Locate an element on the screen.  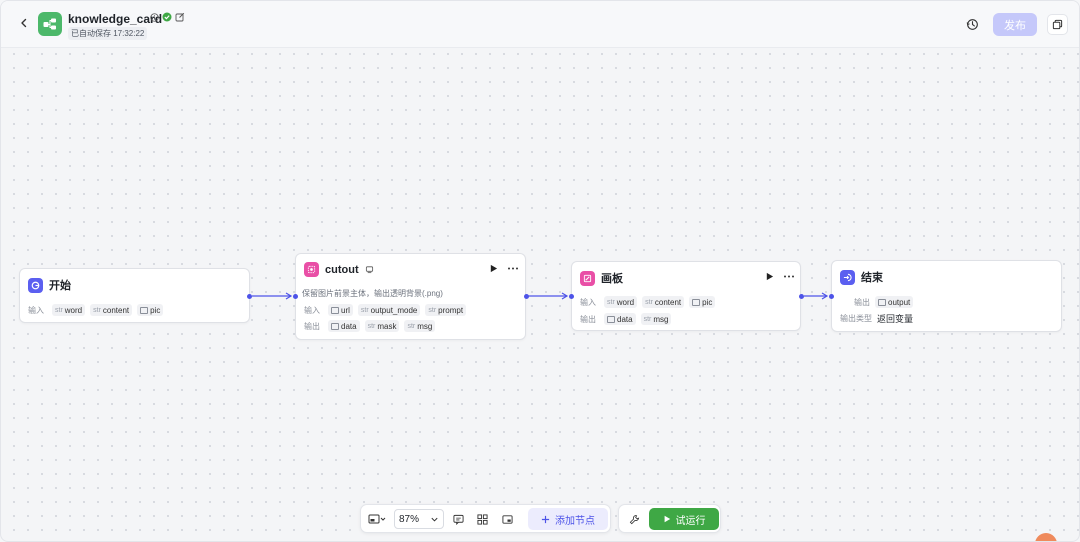
node-cutout-header: cutout is located at coordinates (339, 269).